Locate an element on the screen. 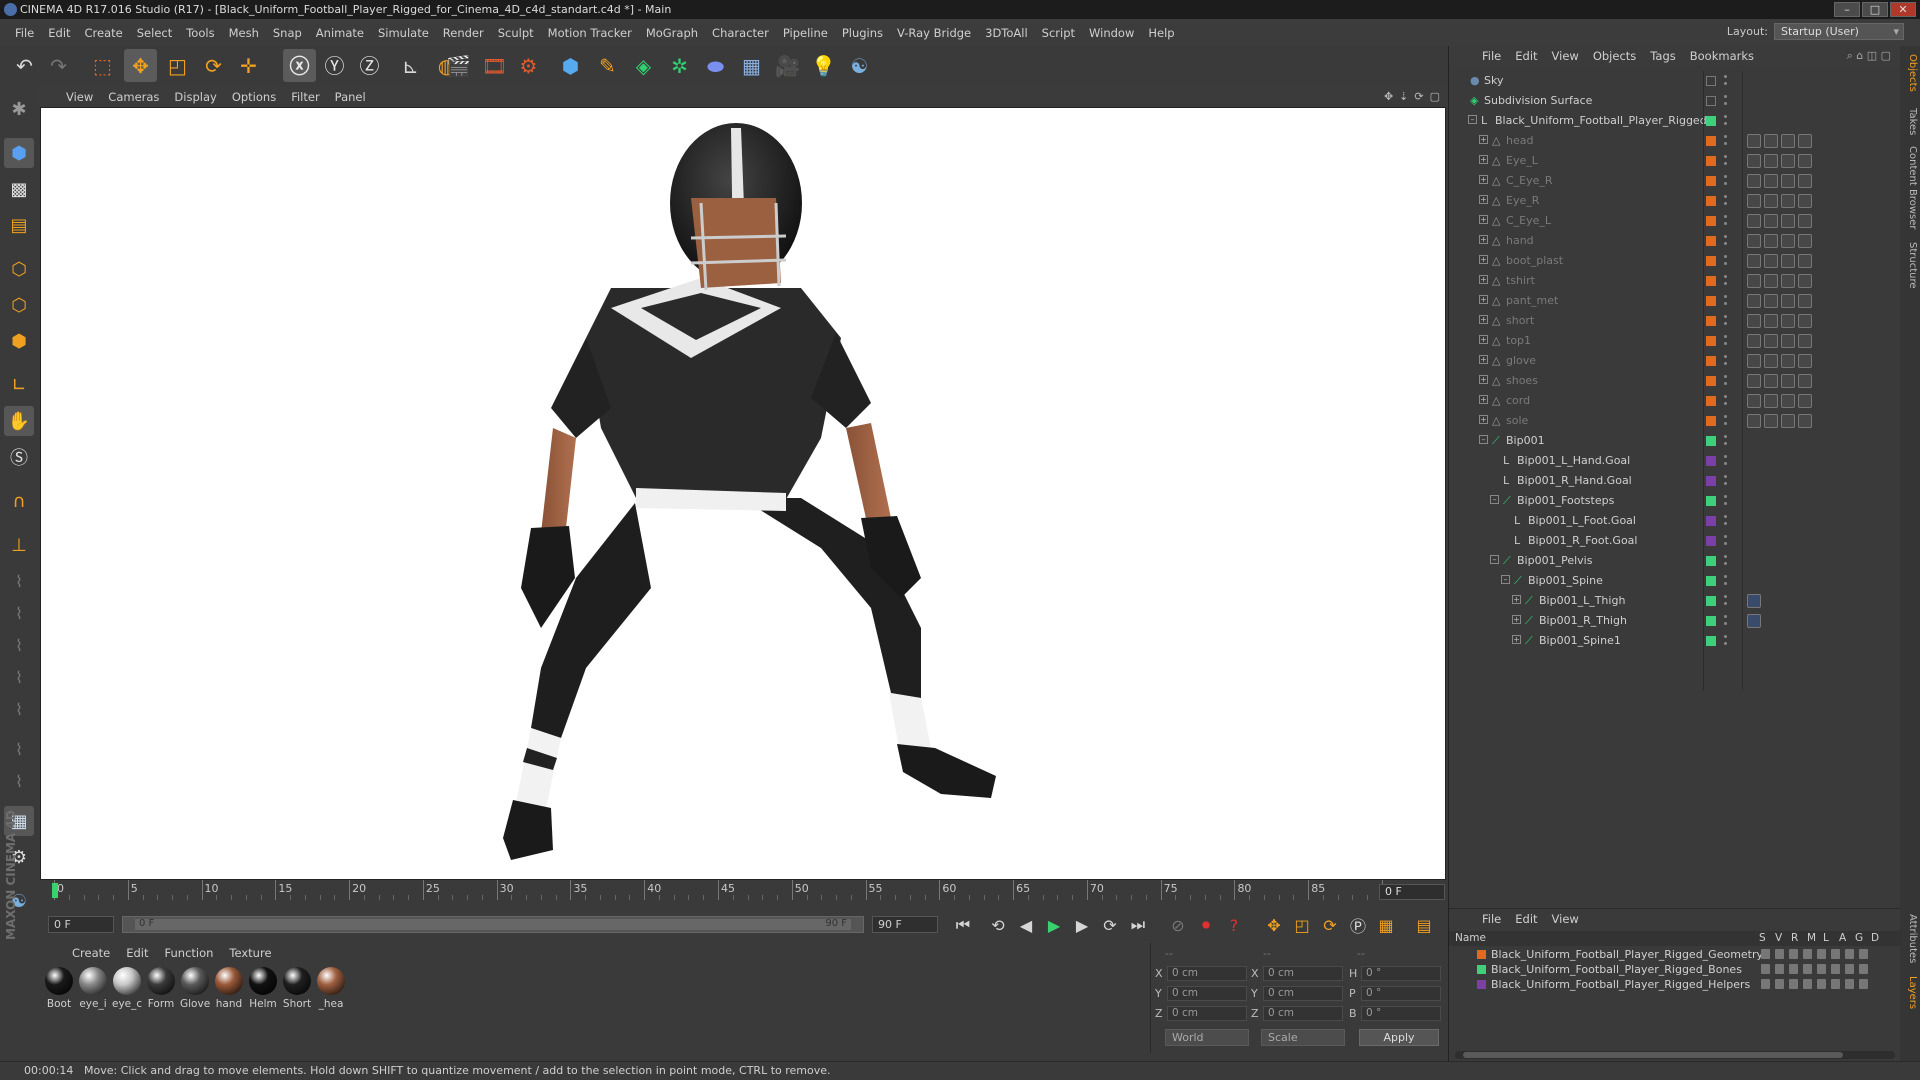  timeline-window-icon: ▤ is located at coordinates (1424, 925).